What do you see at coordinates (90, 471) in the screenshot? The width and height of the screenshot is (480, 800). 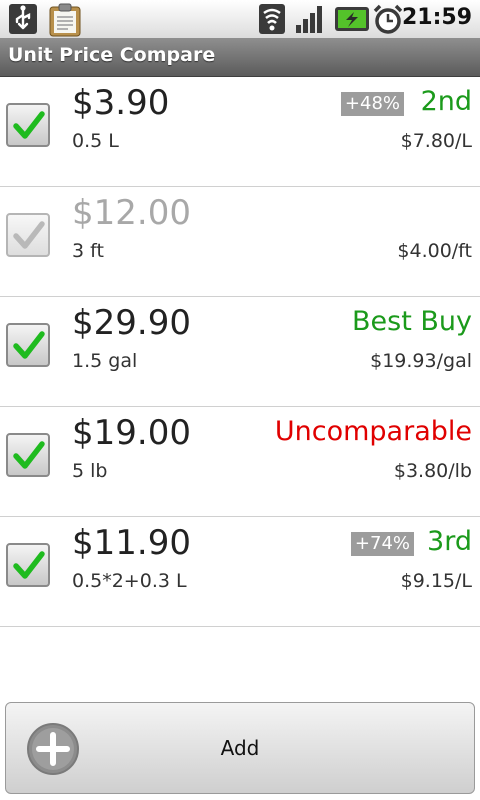 I see `item-quantity: 5 lb` at bounding box center [90, 471].